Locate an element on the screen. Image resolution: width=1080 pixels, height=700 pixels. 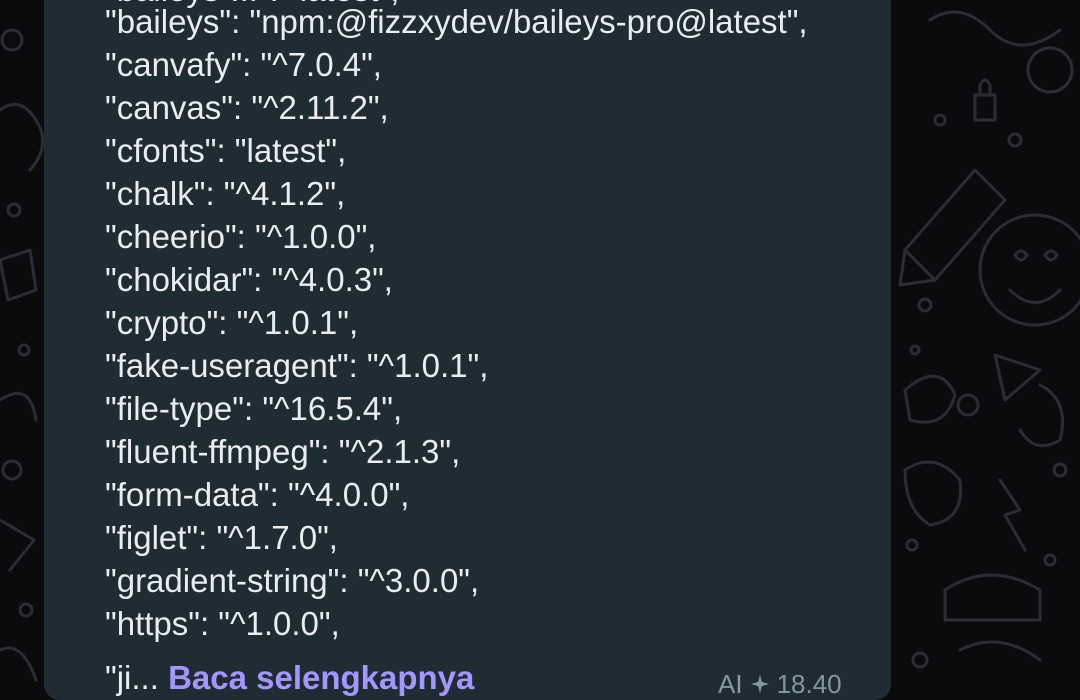
code-line: "form-data": "^4.0.0", is located at coordinates (257, 494).